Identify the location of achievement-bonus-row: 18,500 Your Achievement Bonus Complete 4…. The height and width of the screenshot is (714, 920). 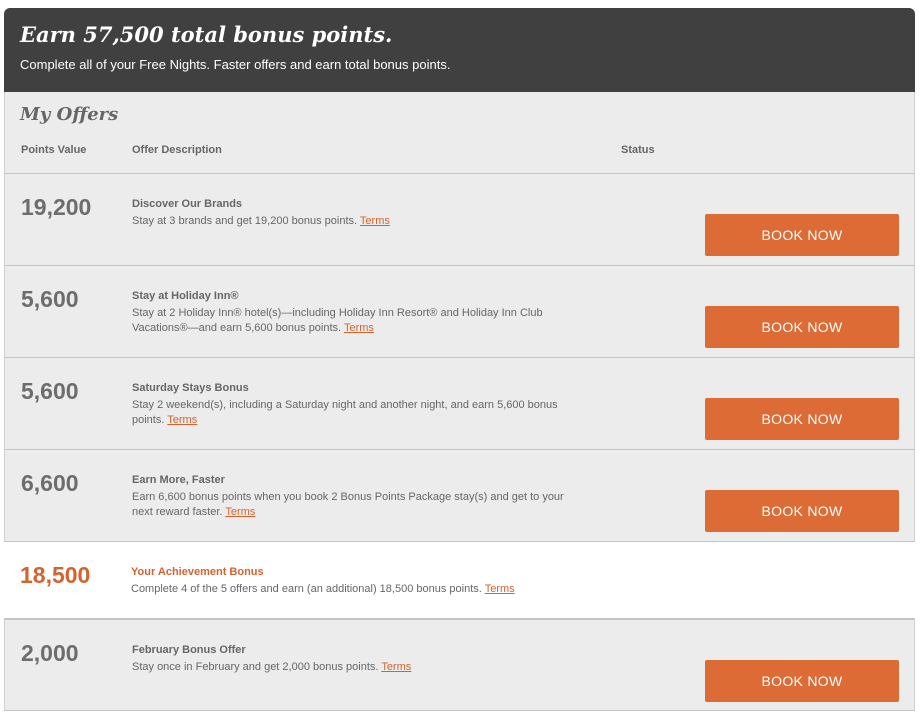
(459, 580).